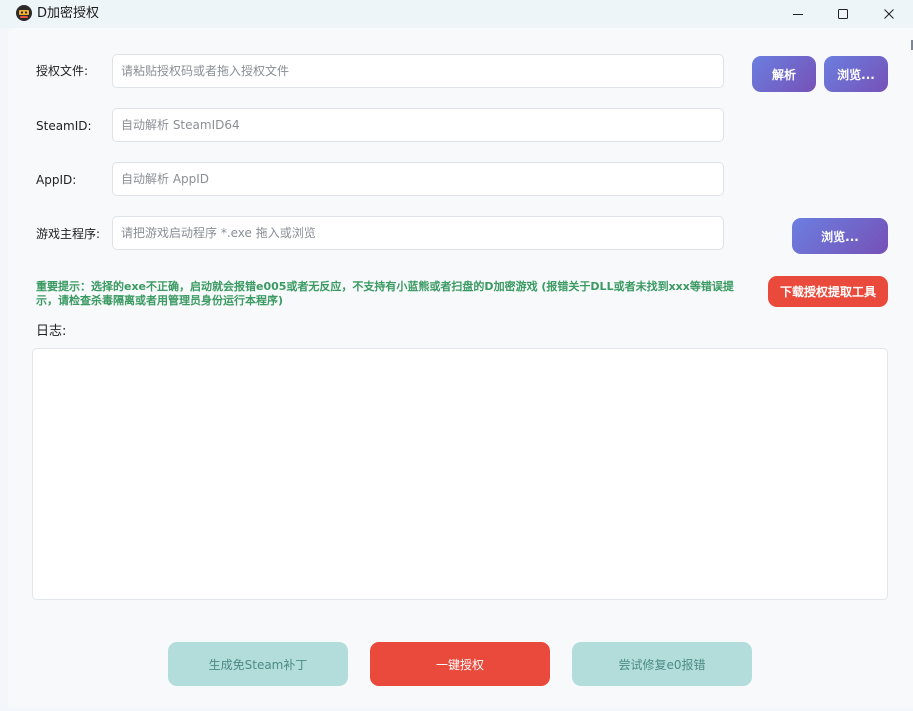  What do you see at coordinates (784, 74) in the screenshot?
I see `parse-button: 解析` at bounding box center [784, 74].